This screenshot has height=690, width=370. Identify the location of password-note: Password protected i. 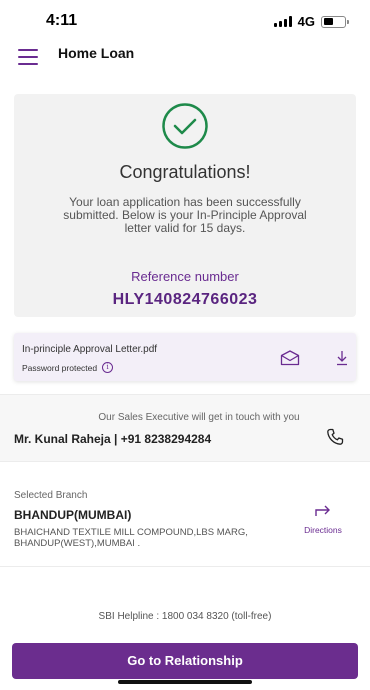
(68, 367).